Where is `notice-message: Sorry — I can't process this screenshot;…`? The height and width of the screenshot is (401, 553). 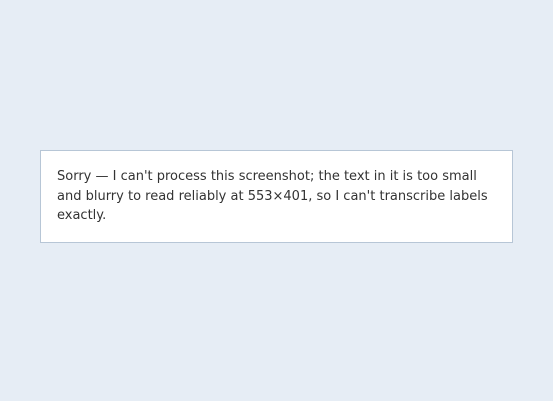 notice-message: Sorry — I can't process this screenshot;… is located at coordinates (272, 196).